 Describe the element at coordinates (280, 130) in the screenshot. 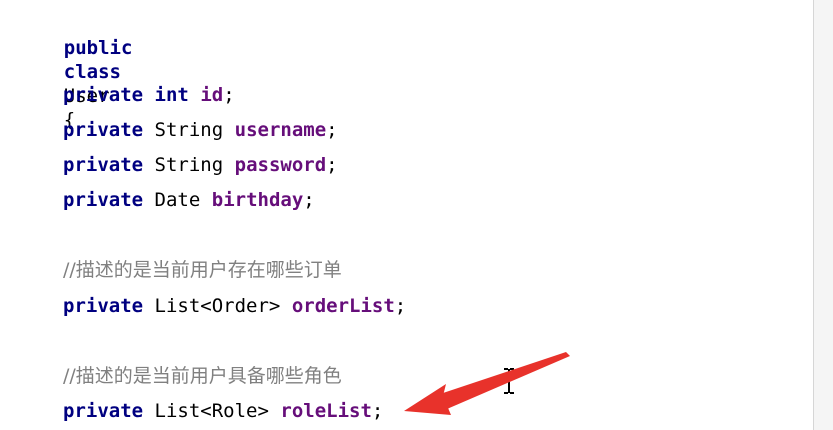

I see `field-name-username: username` at that location.